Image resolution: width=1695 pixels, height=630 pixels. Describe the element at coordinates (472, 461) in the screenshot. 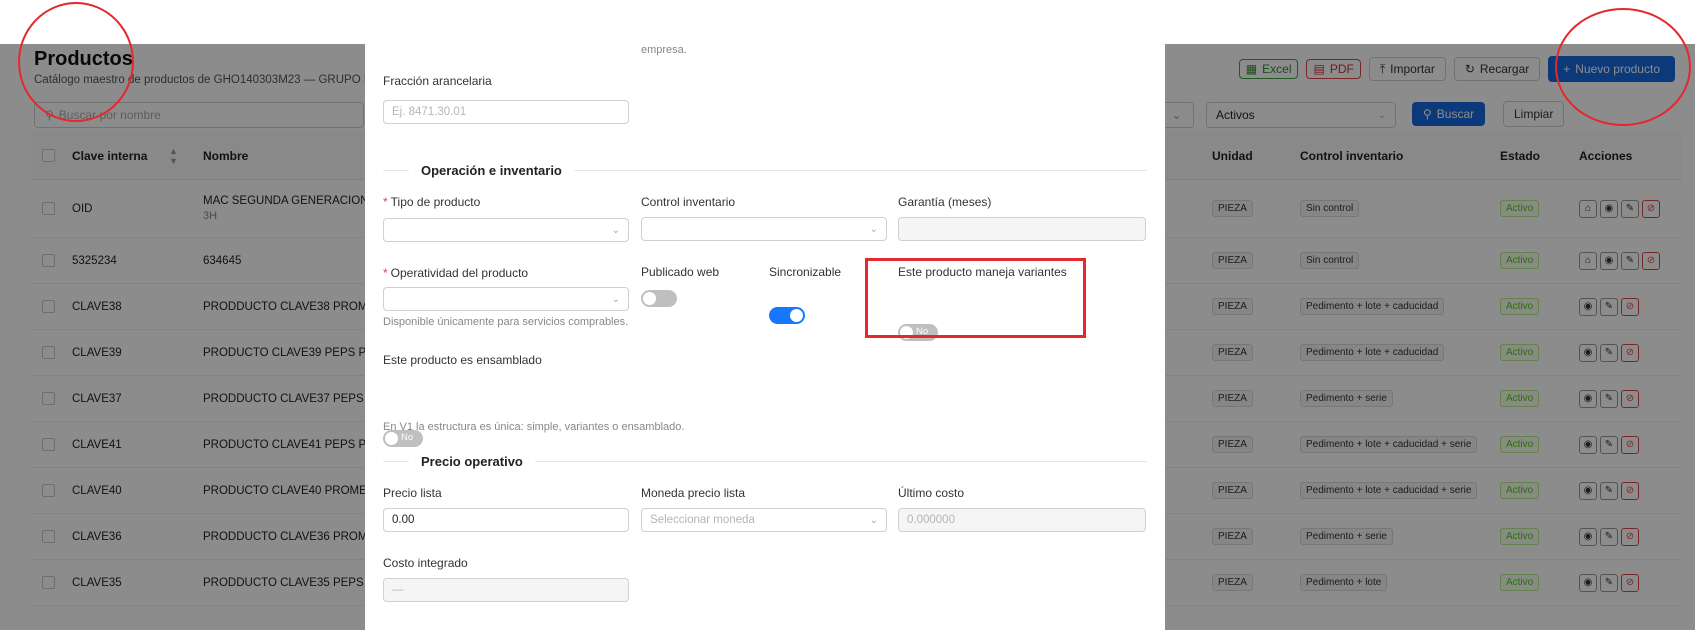

I see `section-precio-title: Precio operativo` at that location.